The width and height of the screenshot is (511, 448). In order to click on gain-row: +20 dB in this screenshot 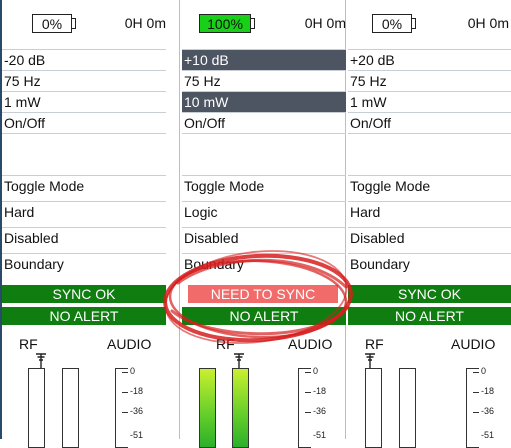, I will do `click(429, 59)`.